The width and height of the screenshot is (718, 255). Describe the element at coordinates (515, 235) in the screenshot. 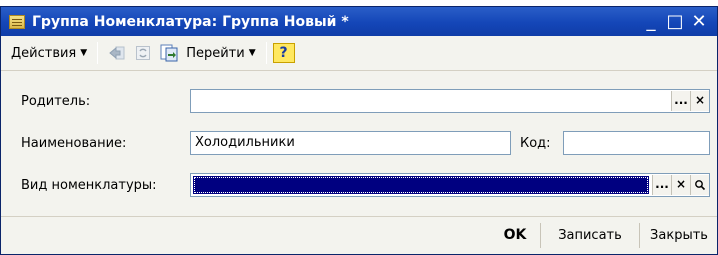

I see `ok-button: OK` at that location.